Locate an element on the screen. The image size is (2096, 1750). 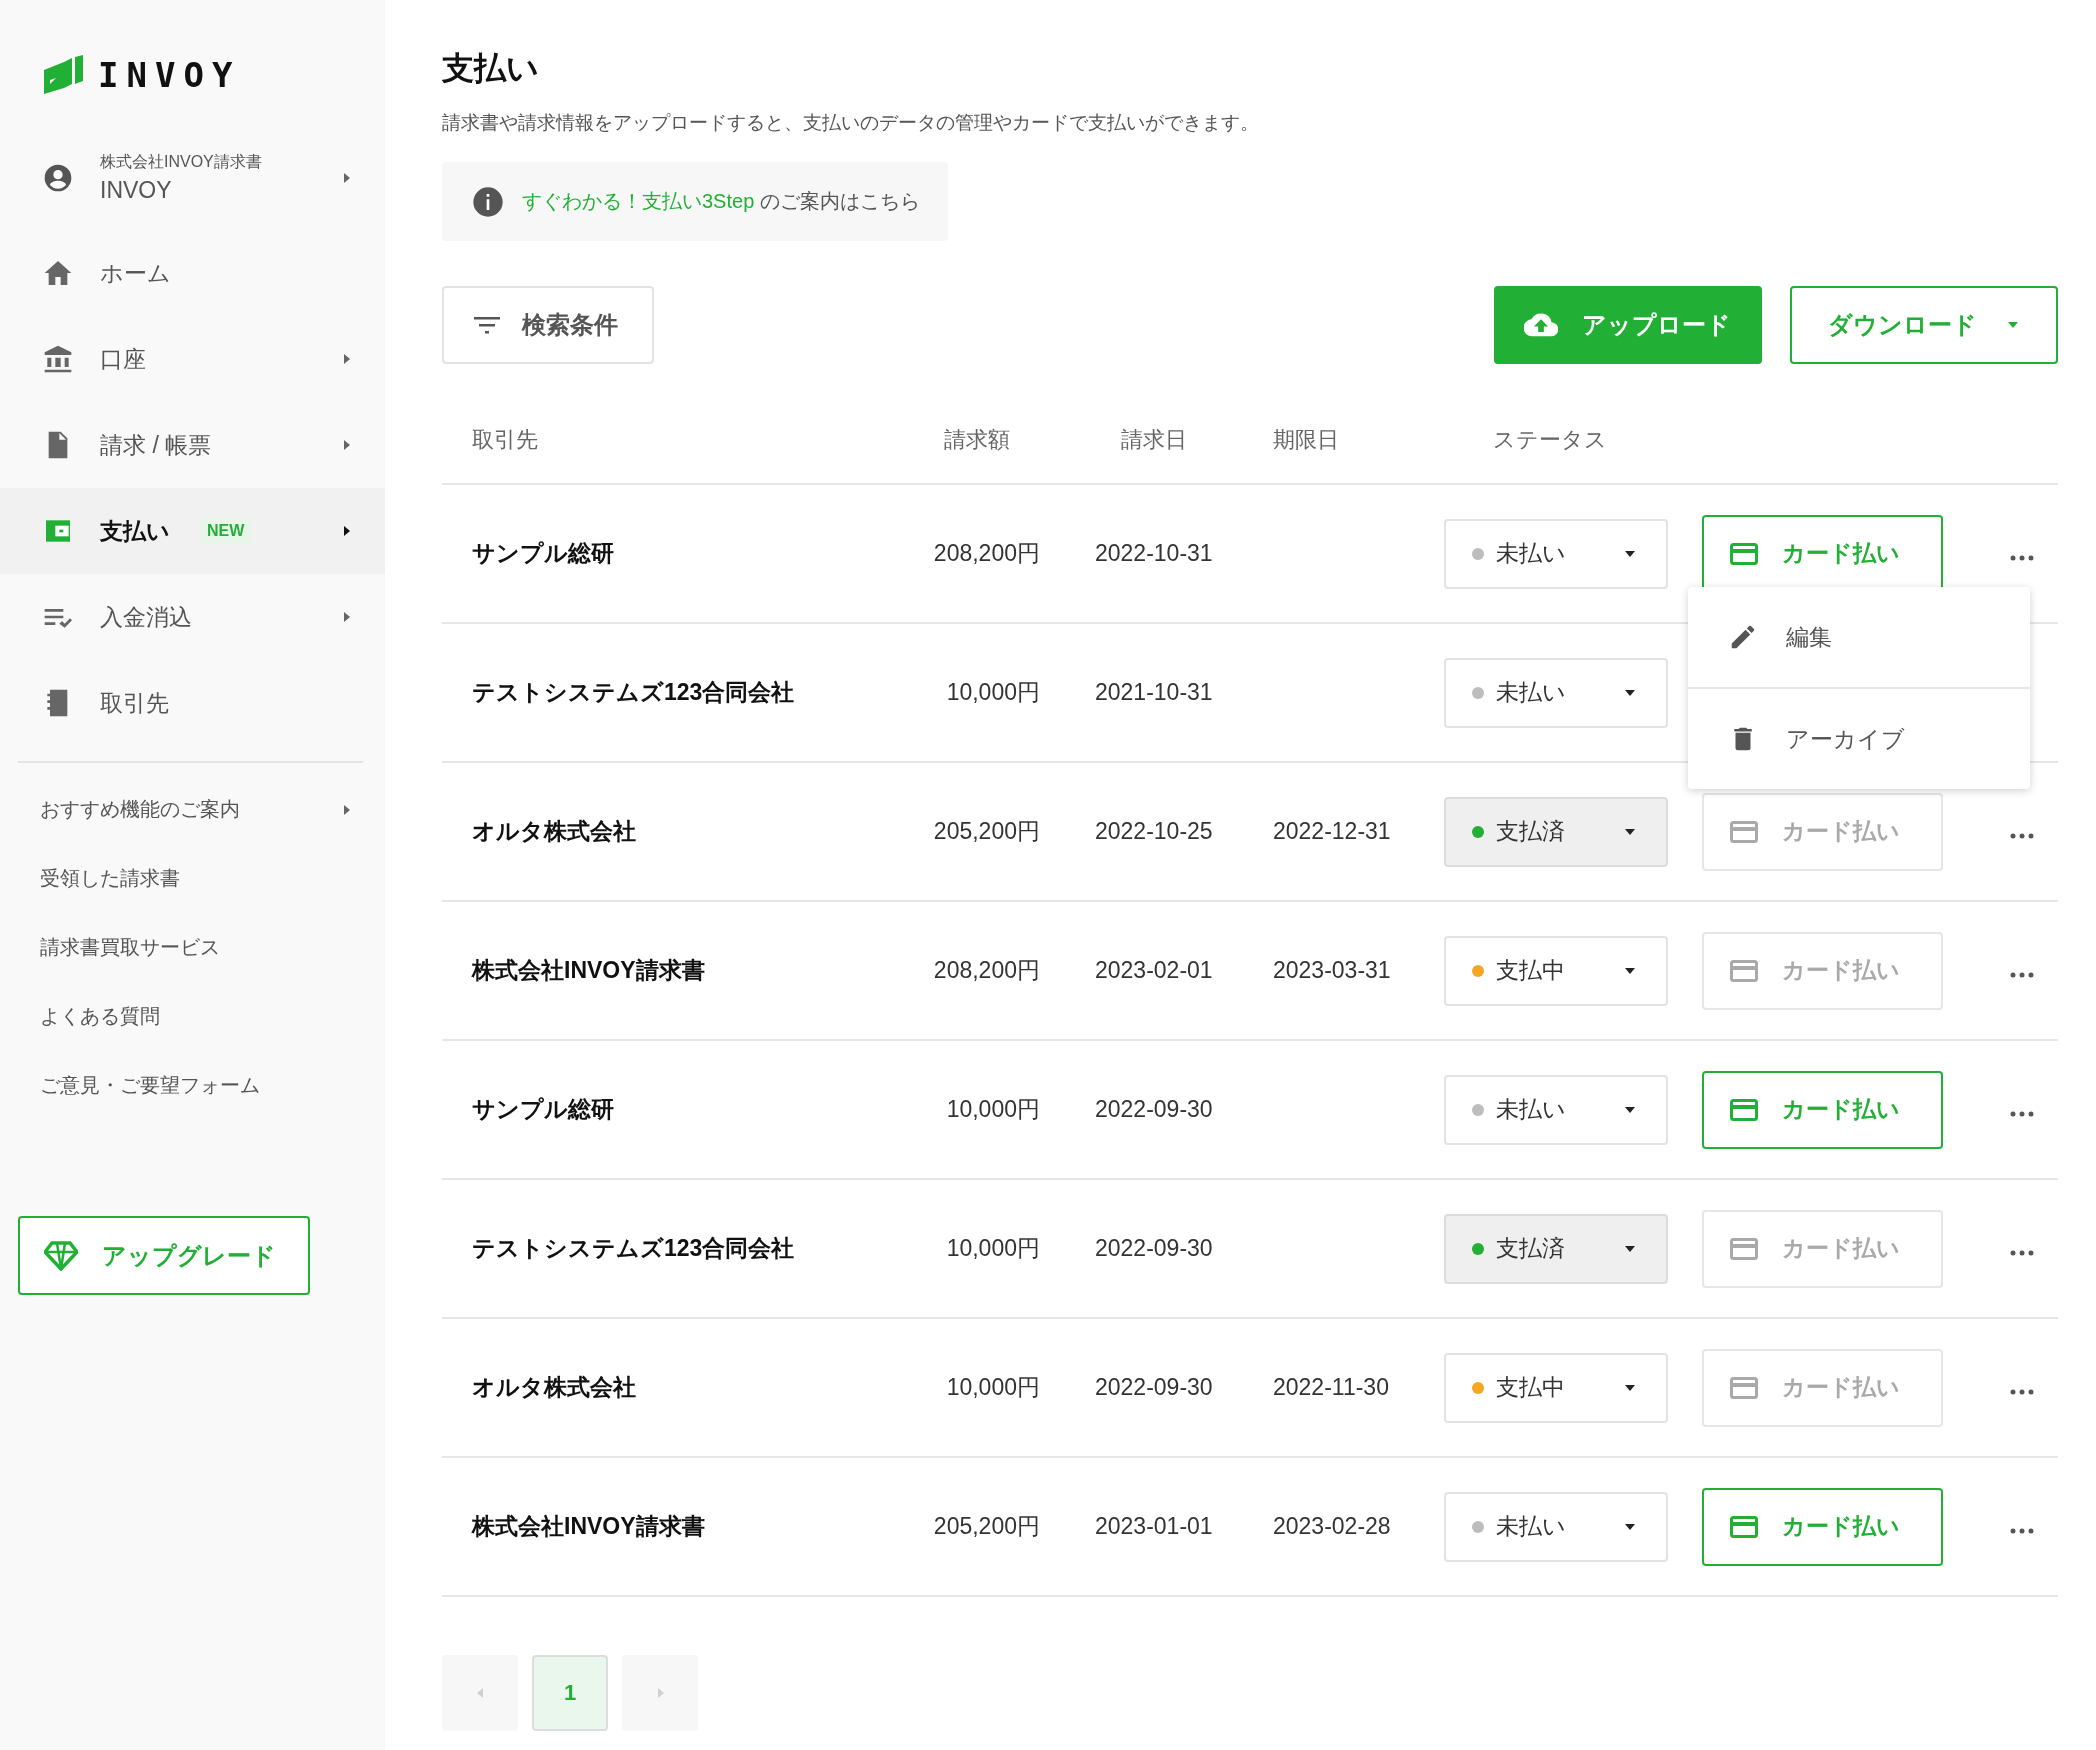
menu-item: アーカイブ is located at coordinates (1859, 738).